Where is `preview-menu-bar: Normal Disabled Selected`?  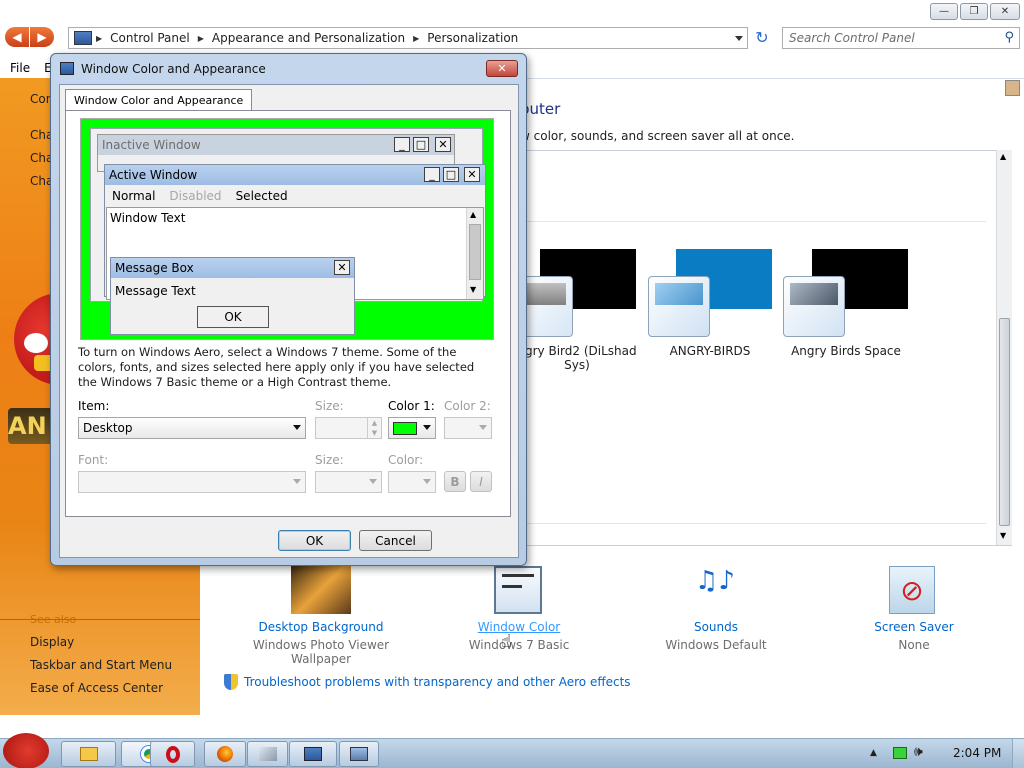
preview-menu-bar: Normal Disabled Selected is located at coordinates (295, 196).